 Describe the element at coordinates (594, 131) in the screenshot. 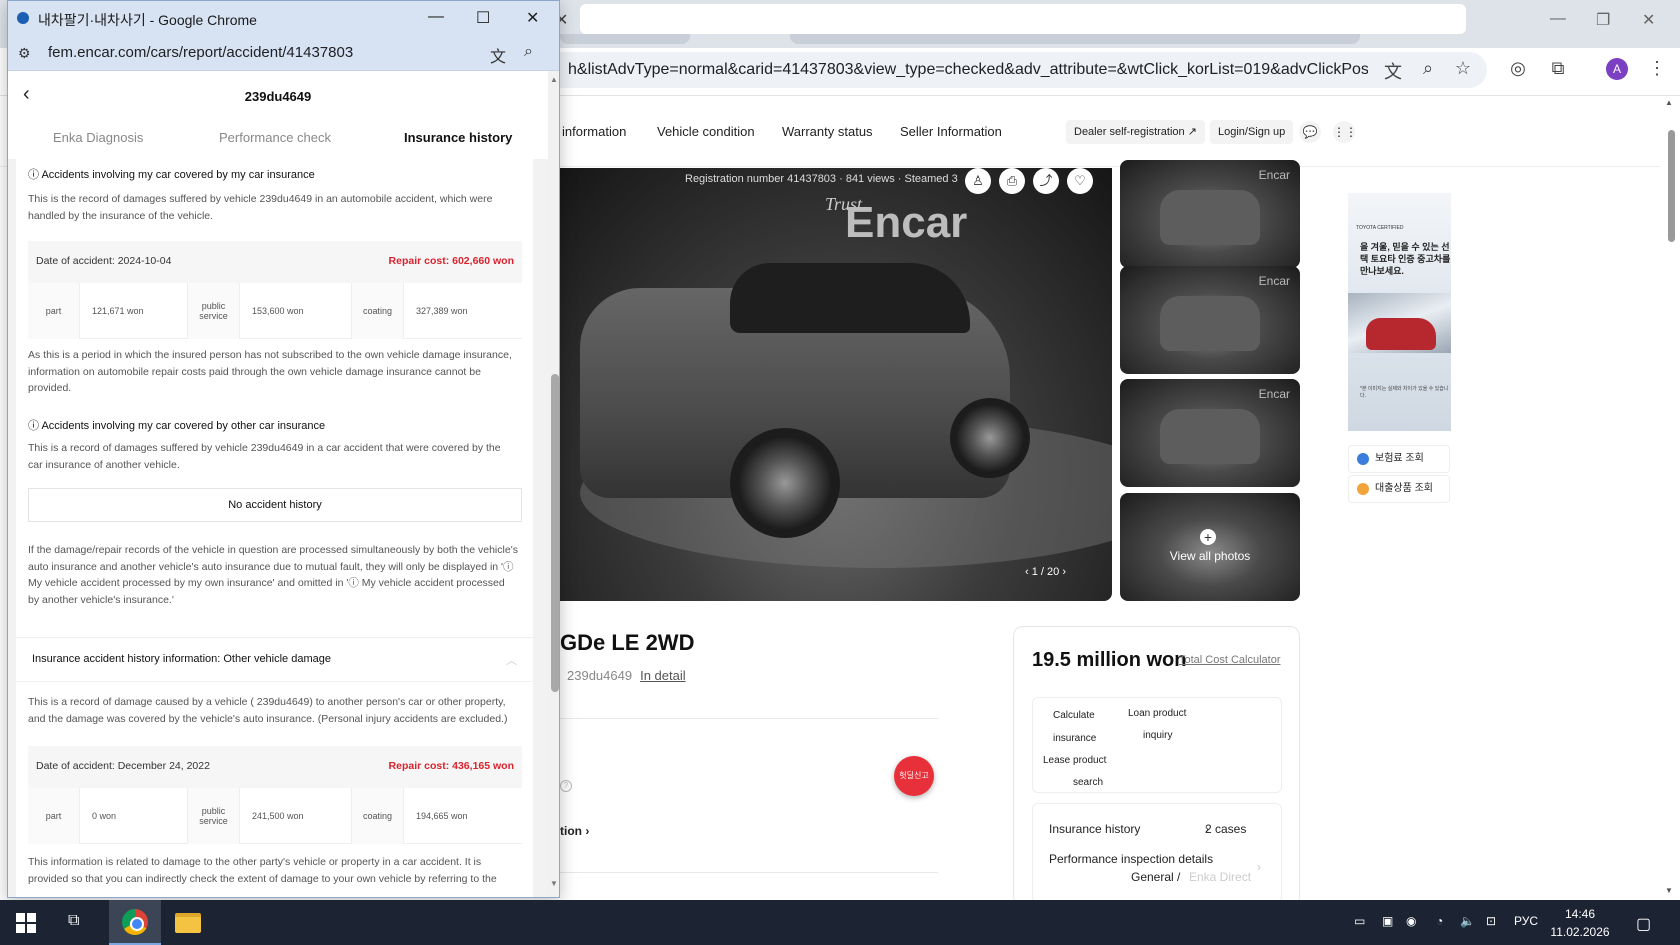

I see `nav-information: information` at that location.